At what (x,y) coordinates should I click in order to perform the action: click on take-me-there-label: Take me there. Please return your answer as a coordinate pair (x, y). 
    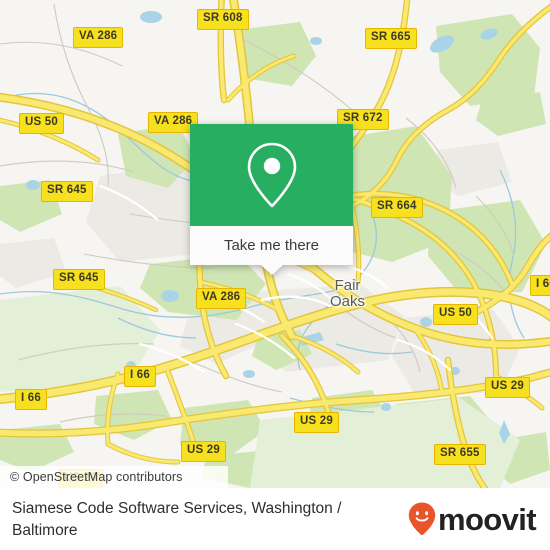
    Looking at the image, I should click on (271, 245).